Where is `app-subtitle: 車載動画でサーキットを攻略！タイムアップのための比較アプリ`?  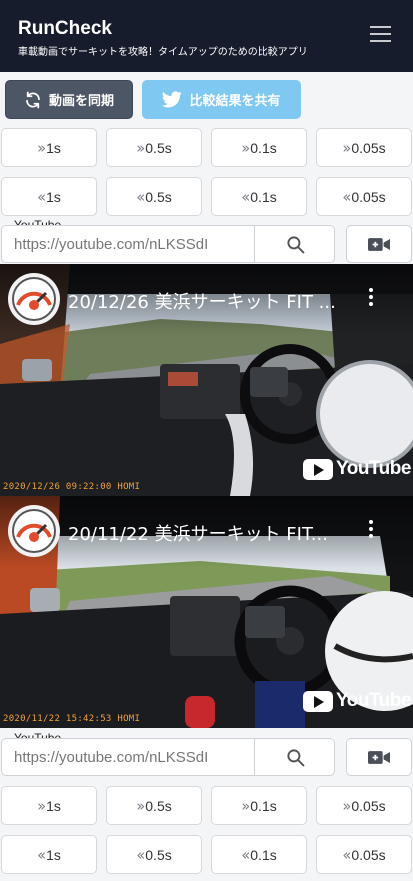
app-subtitle: 車載動画でサーキットを攻略！タイムアップのための比較アプリ is located at coordinates (163, 52).